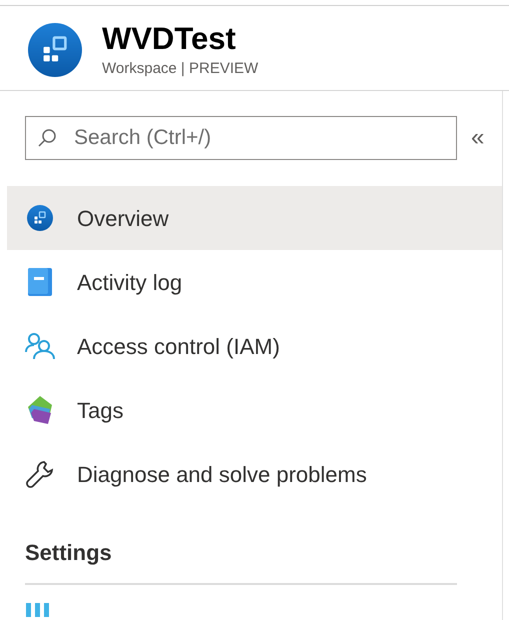  Describe the element at coordinates (241, 138) in the screenshot. I see `search-field: Search (Ctrl+/)` at that location.